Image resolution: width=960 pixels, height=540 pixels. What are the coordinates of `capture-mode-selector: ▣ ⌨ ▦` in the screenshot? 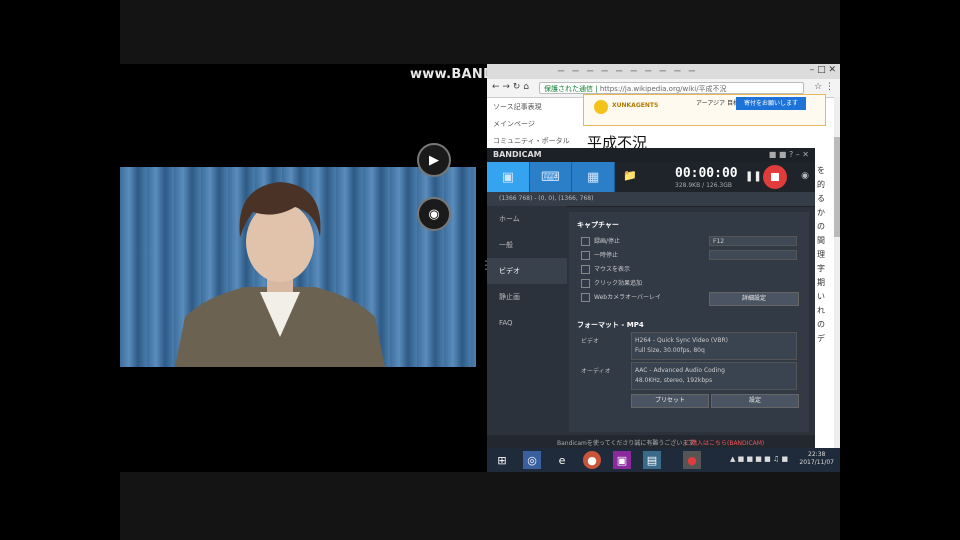 It's located at (551, 177).